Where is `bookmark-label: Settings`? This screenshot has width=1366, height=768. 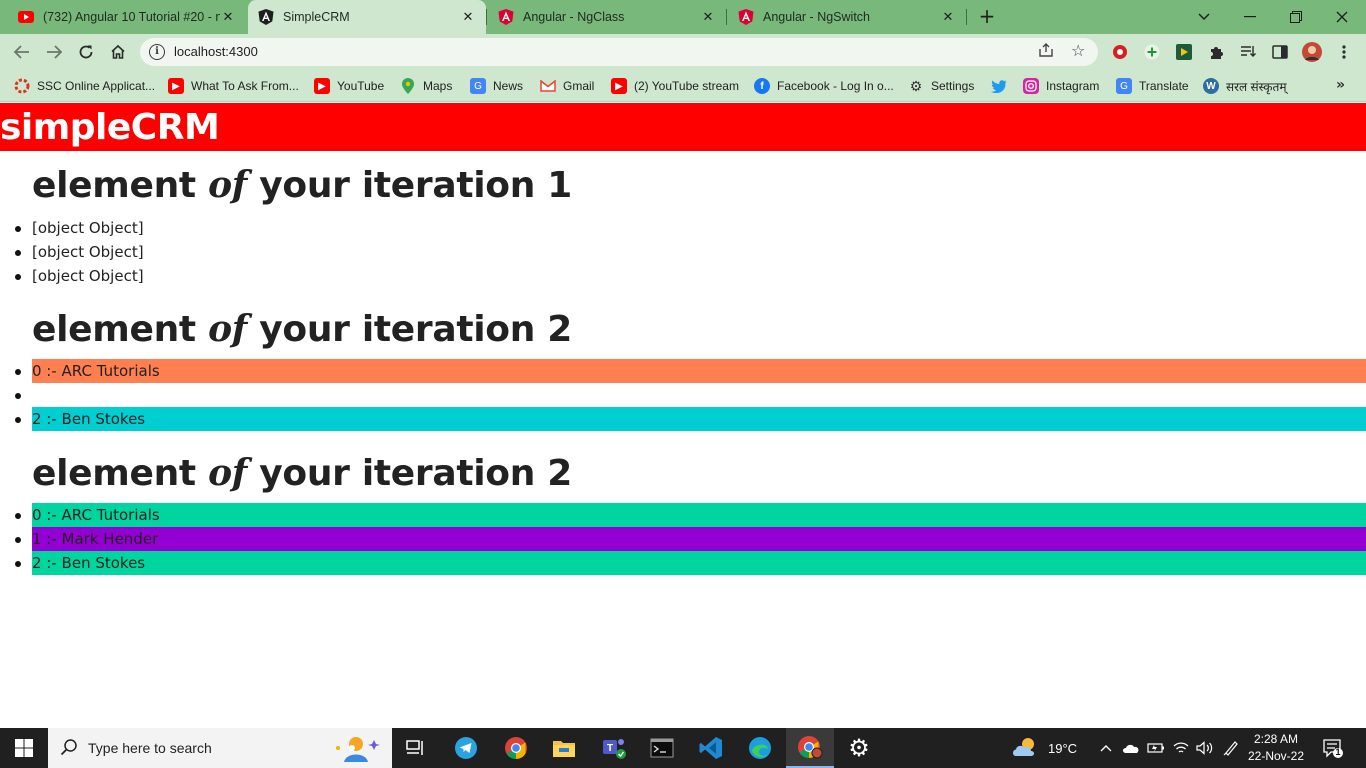
bookmark-label: Settings is located at coordinates (953, 86).